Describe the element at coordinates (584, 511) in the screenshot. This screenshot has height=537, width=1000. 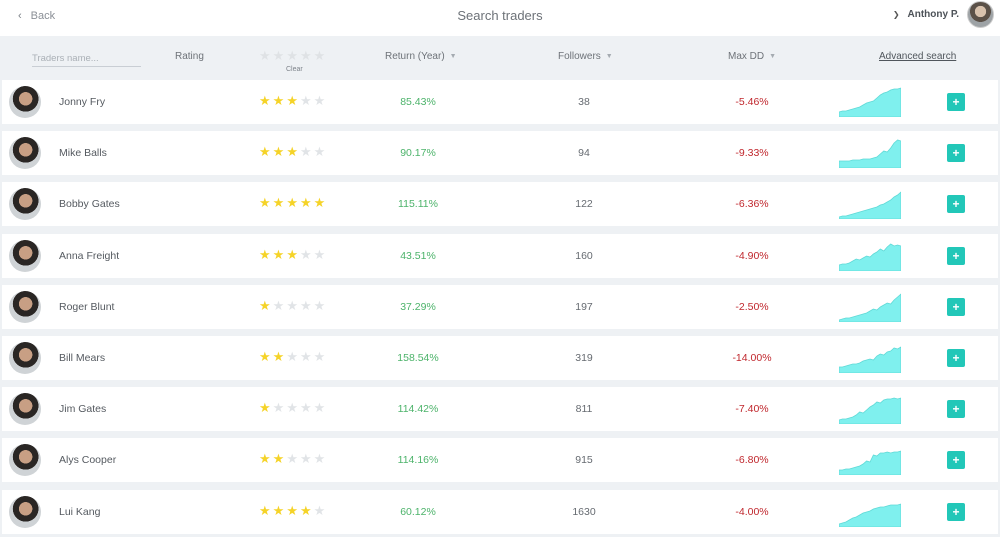
I see `trader-followers: 1630` at that location.